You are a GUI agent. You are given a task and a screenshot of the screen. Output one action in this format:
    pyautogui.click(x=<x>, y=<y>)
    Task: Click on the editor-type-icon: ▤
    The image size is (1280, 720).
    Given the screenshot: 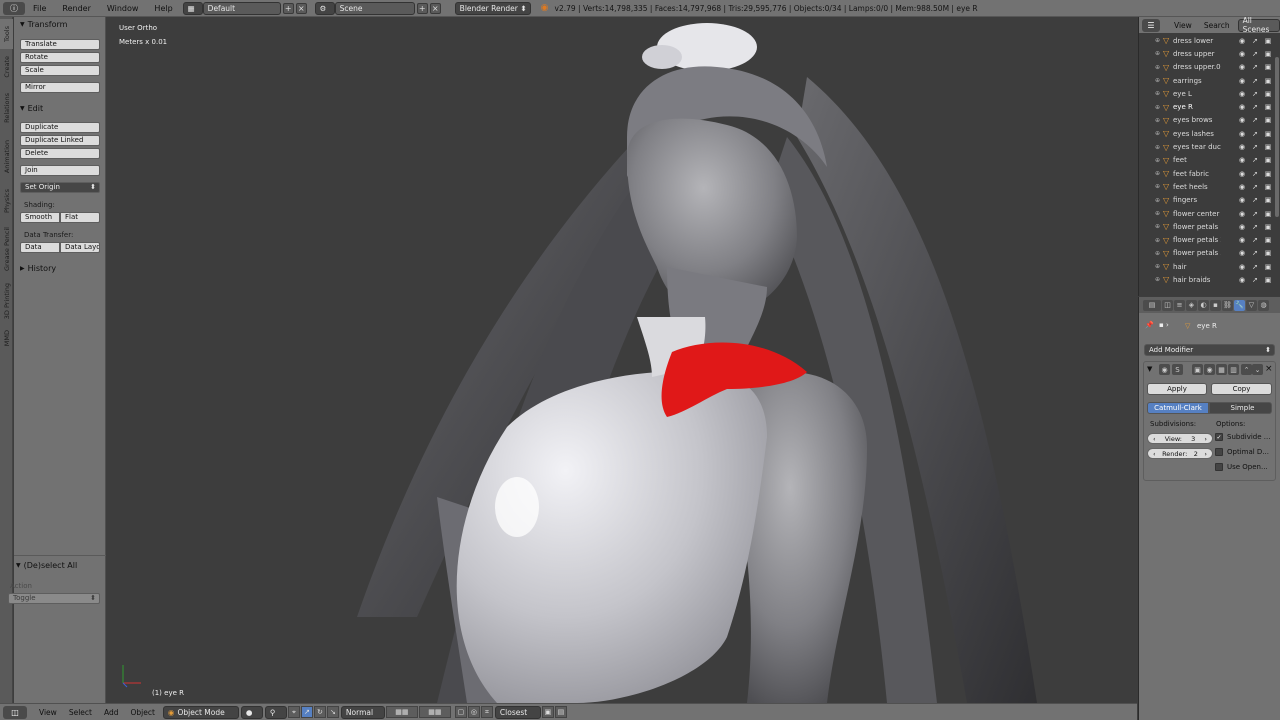 What is the action you would take?
    pyautogui.click(x=1152, y=305)
    